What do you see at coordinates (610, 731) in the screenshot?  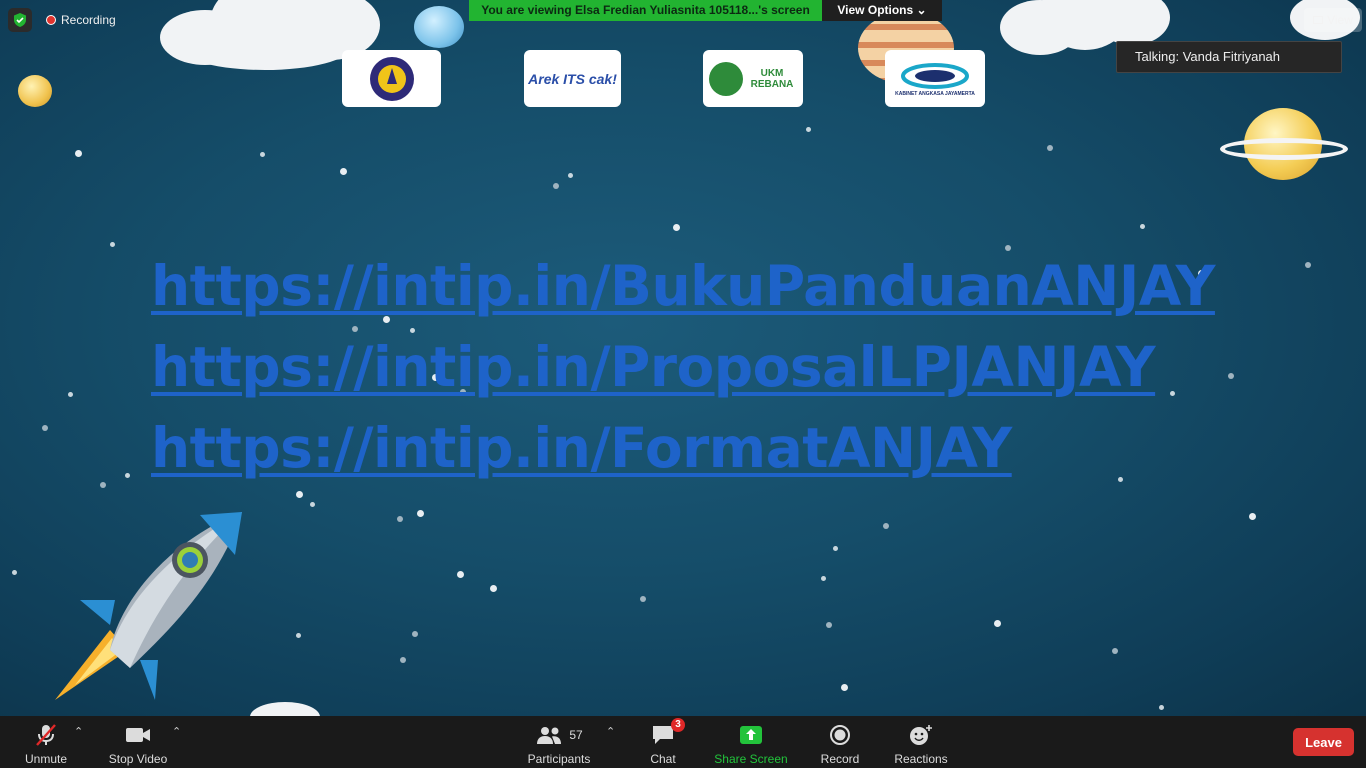 I see `participants-options-caret-icon: ⌃` at bounding box center [610, 731].